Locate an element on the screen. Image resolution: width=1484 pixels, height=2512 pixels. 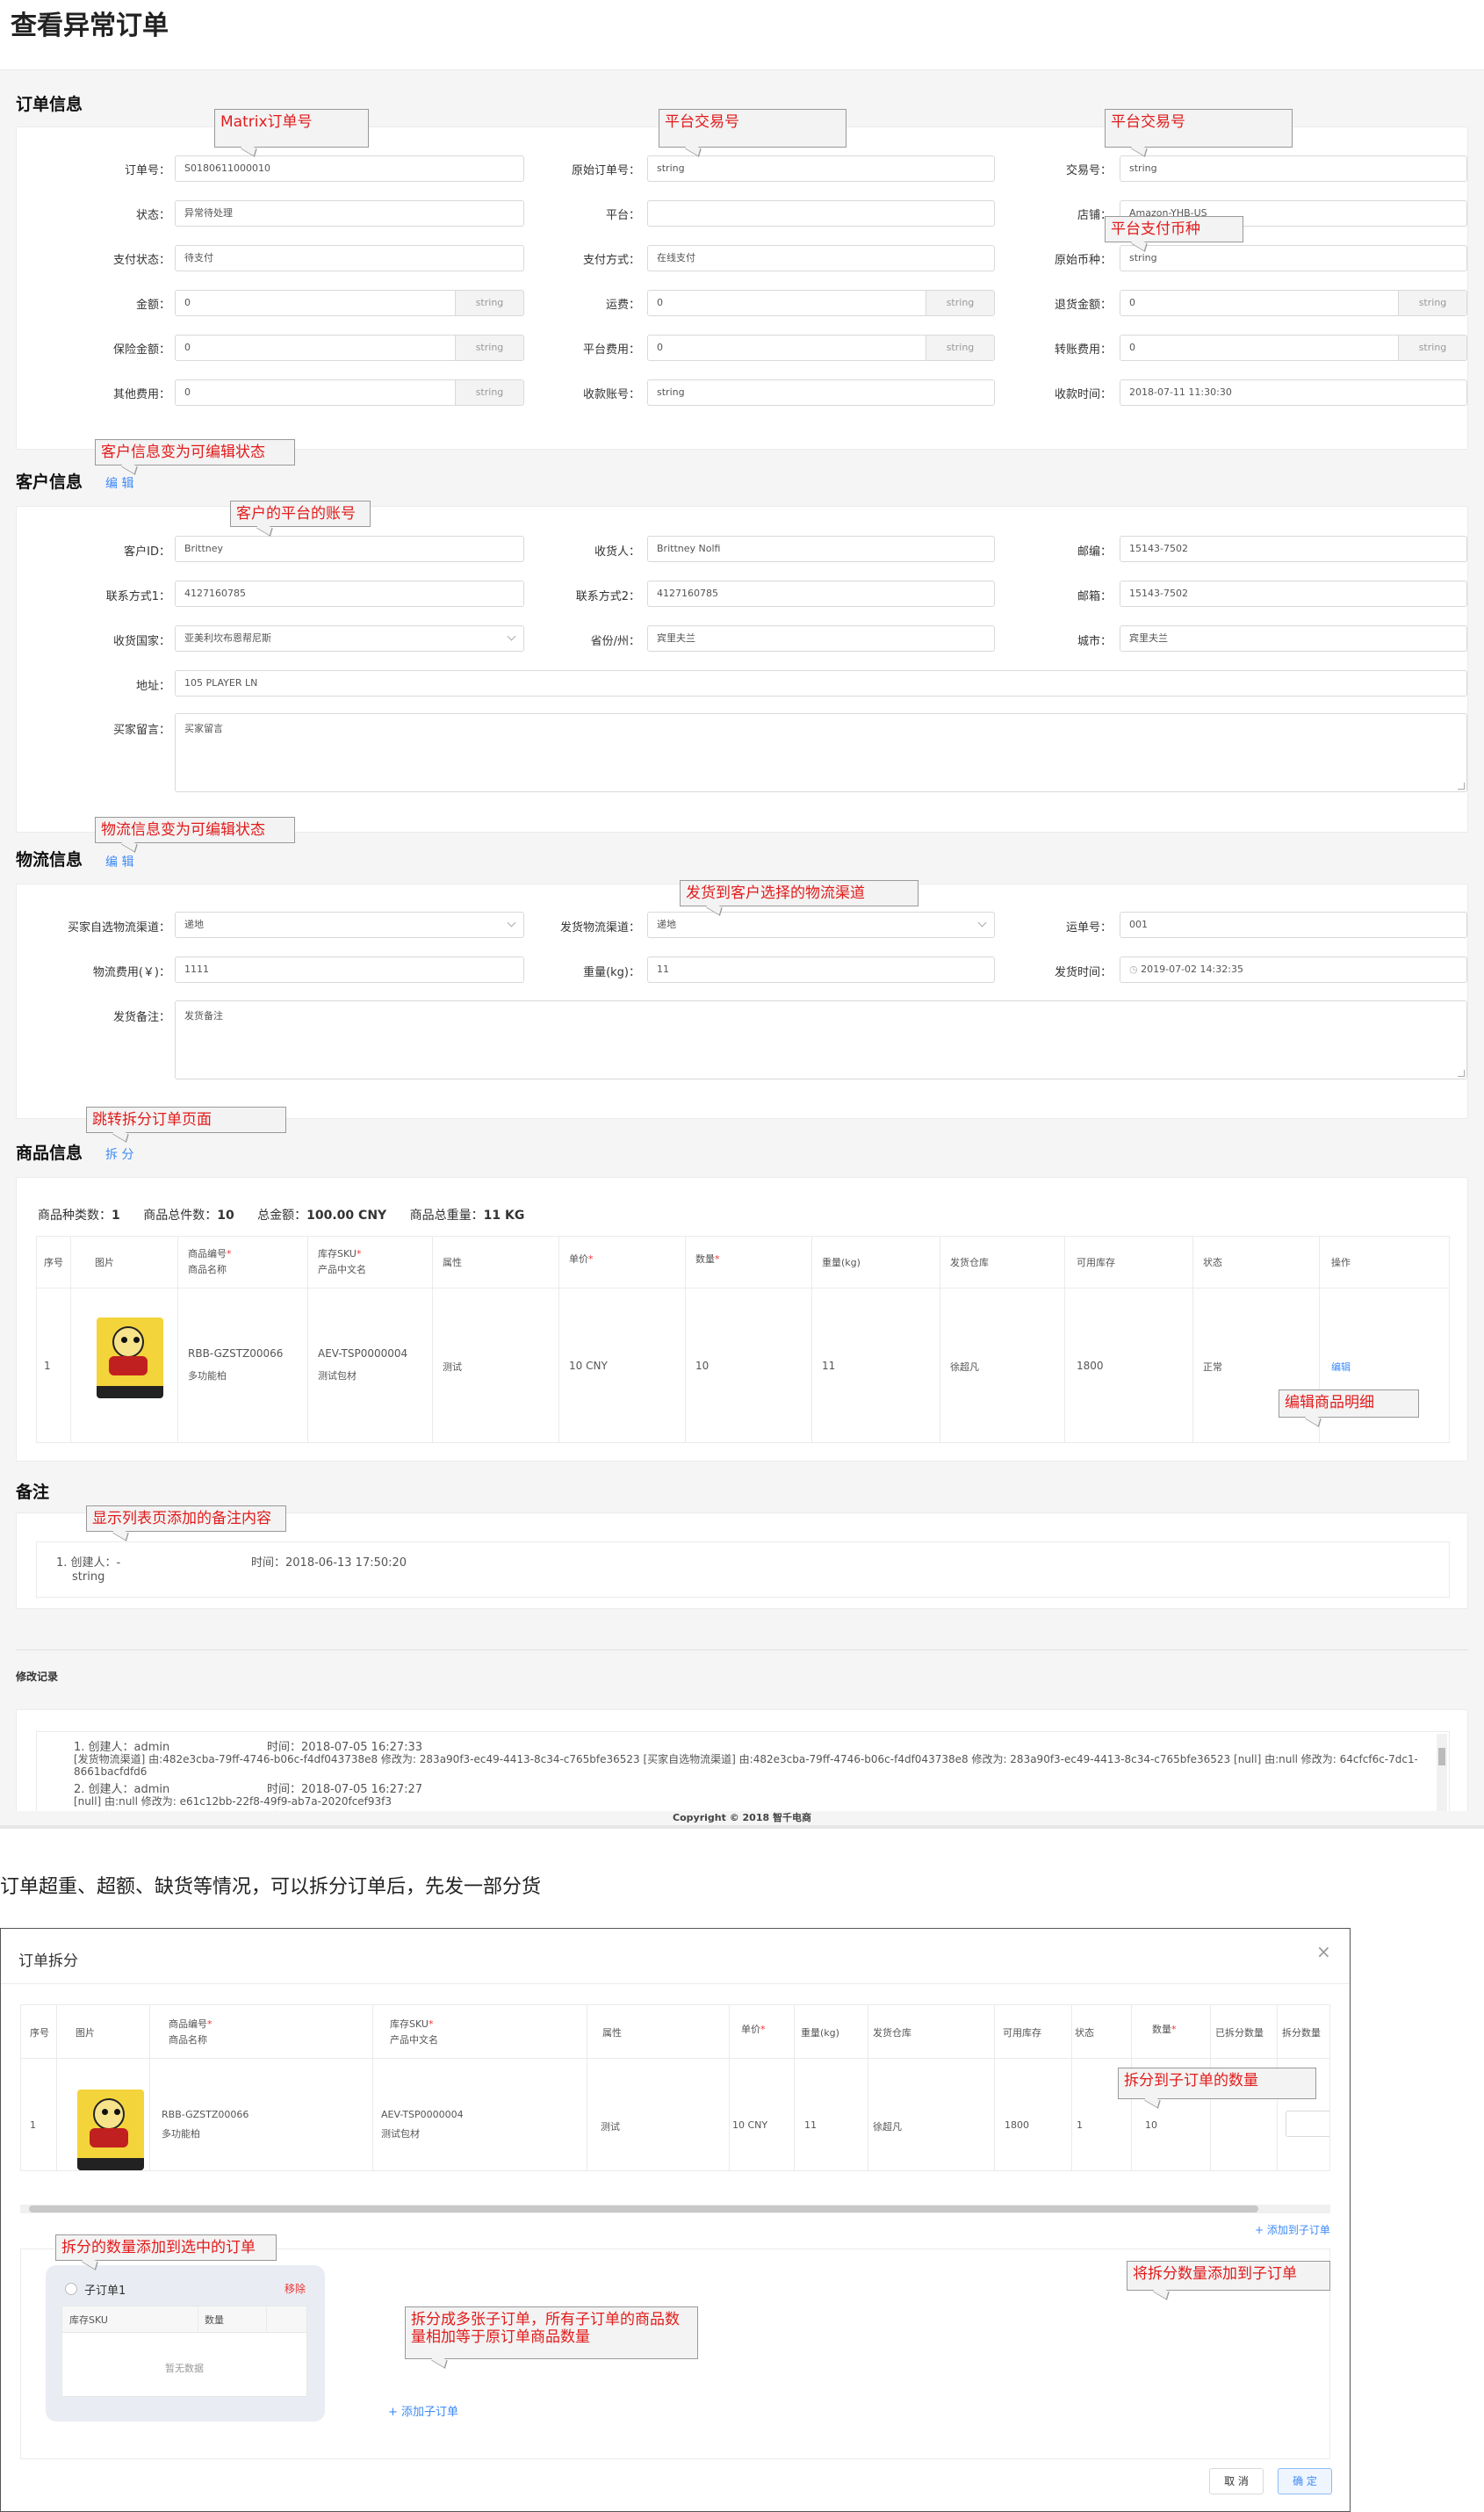
insurance-field: 0 string is located at coordinates (349, 348).